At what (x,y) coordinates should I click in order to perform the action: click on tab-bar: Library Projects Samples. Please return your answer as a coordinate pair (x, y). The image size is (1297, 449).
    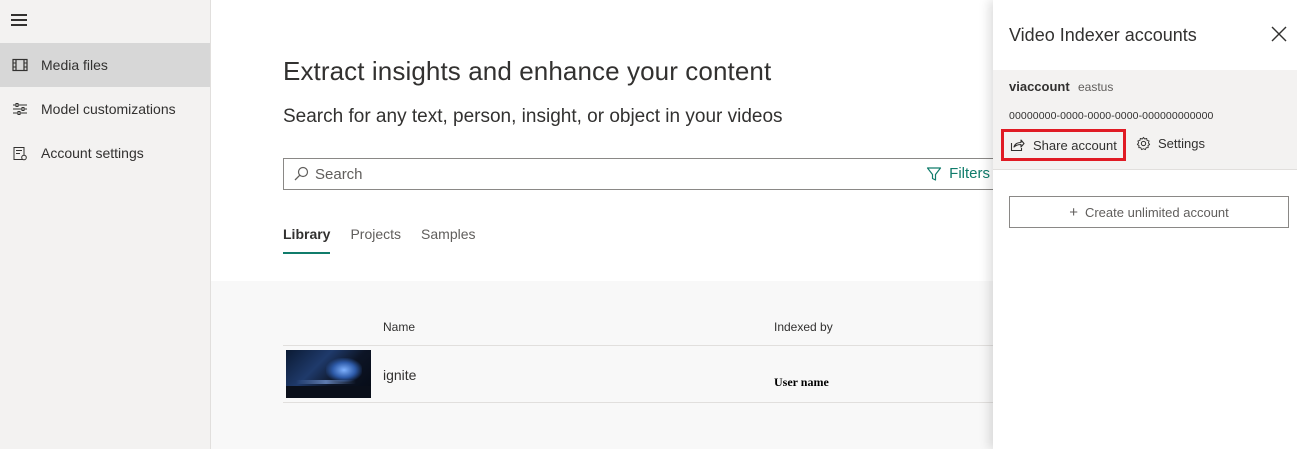
    Looking at the image, I should click on (389, 240).